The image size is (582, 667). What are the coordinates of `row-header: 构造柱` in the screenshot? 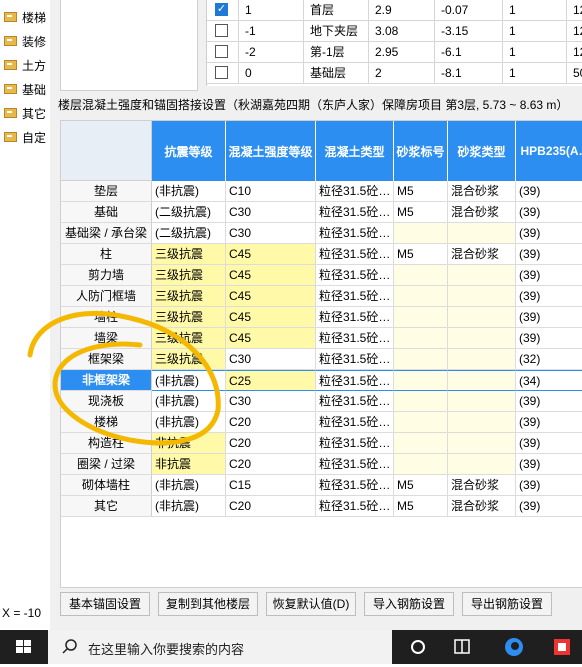 It's located at (106, 443).